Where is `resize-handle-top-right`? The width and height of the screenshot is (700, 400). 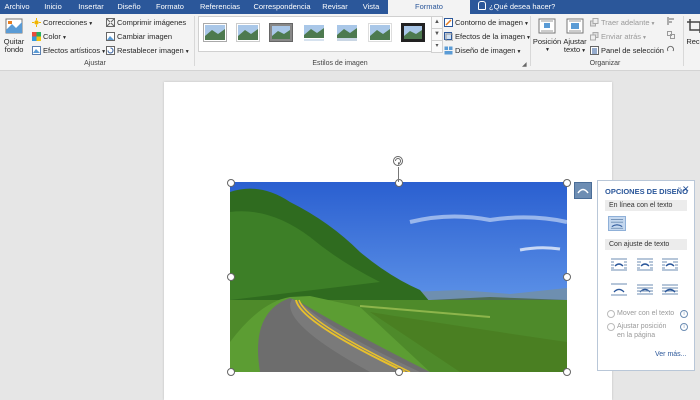
resize-handle-top-right is located at coordinates (567, 183).